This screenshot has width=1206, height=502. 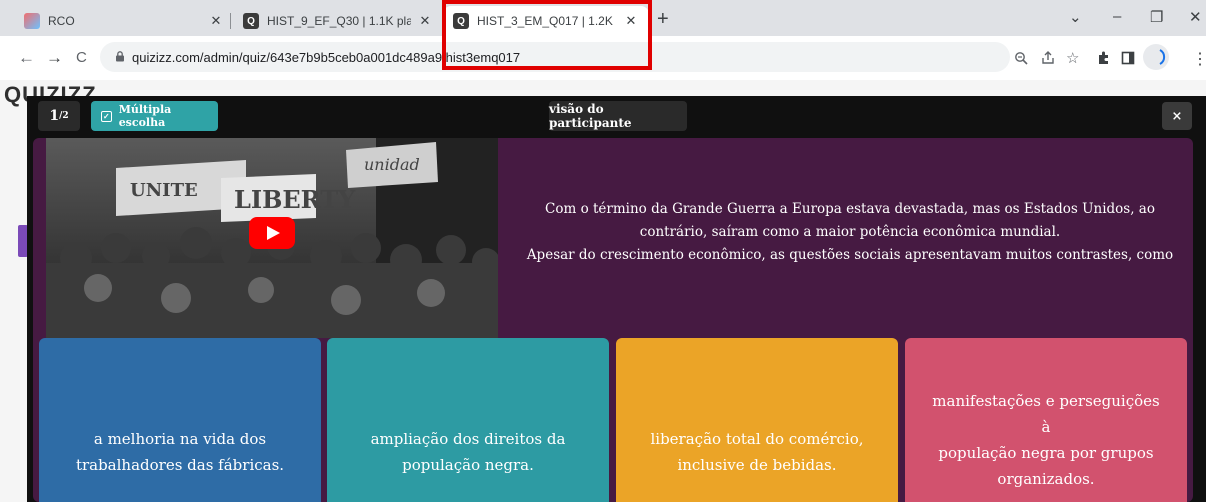 What do you see at coordinates (164, 190) in the screenshot?
I see `sign-text: UNITE` at bounding box center [164, 190].